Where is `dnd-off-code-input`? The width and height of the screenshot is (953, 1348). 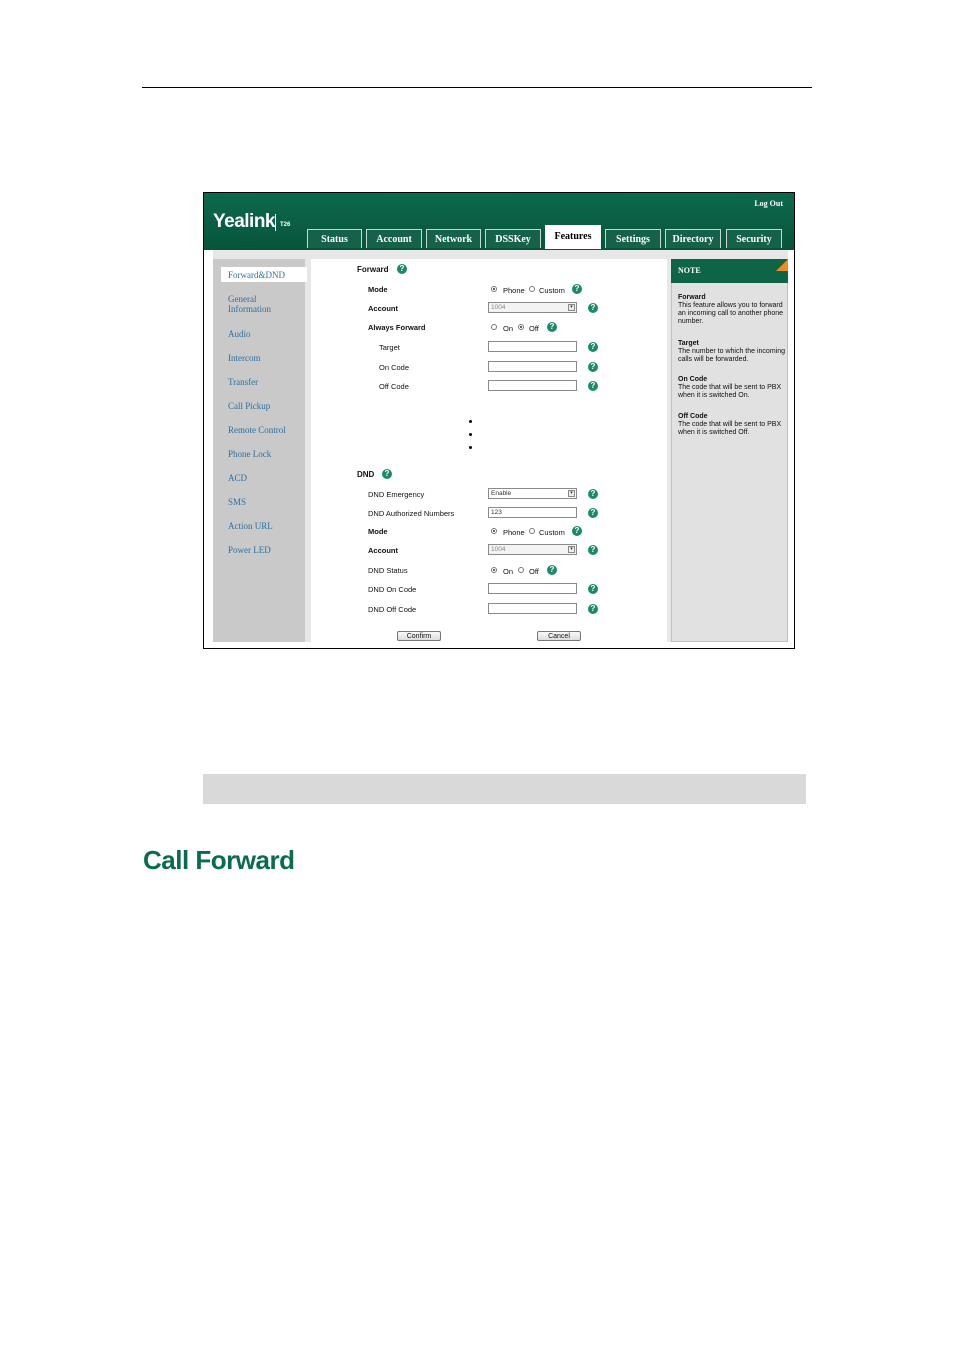 dnd-off-code-input is located at coordinates (532, 608).